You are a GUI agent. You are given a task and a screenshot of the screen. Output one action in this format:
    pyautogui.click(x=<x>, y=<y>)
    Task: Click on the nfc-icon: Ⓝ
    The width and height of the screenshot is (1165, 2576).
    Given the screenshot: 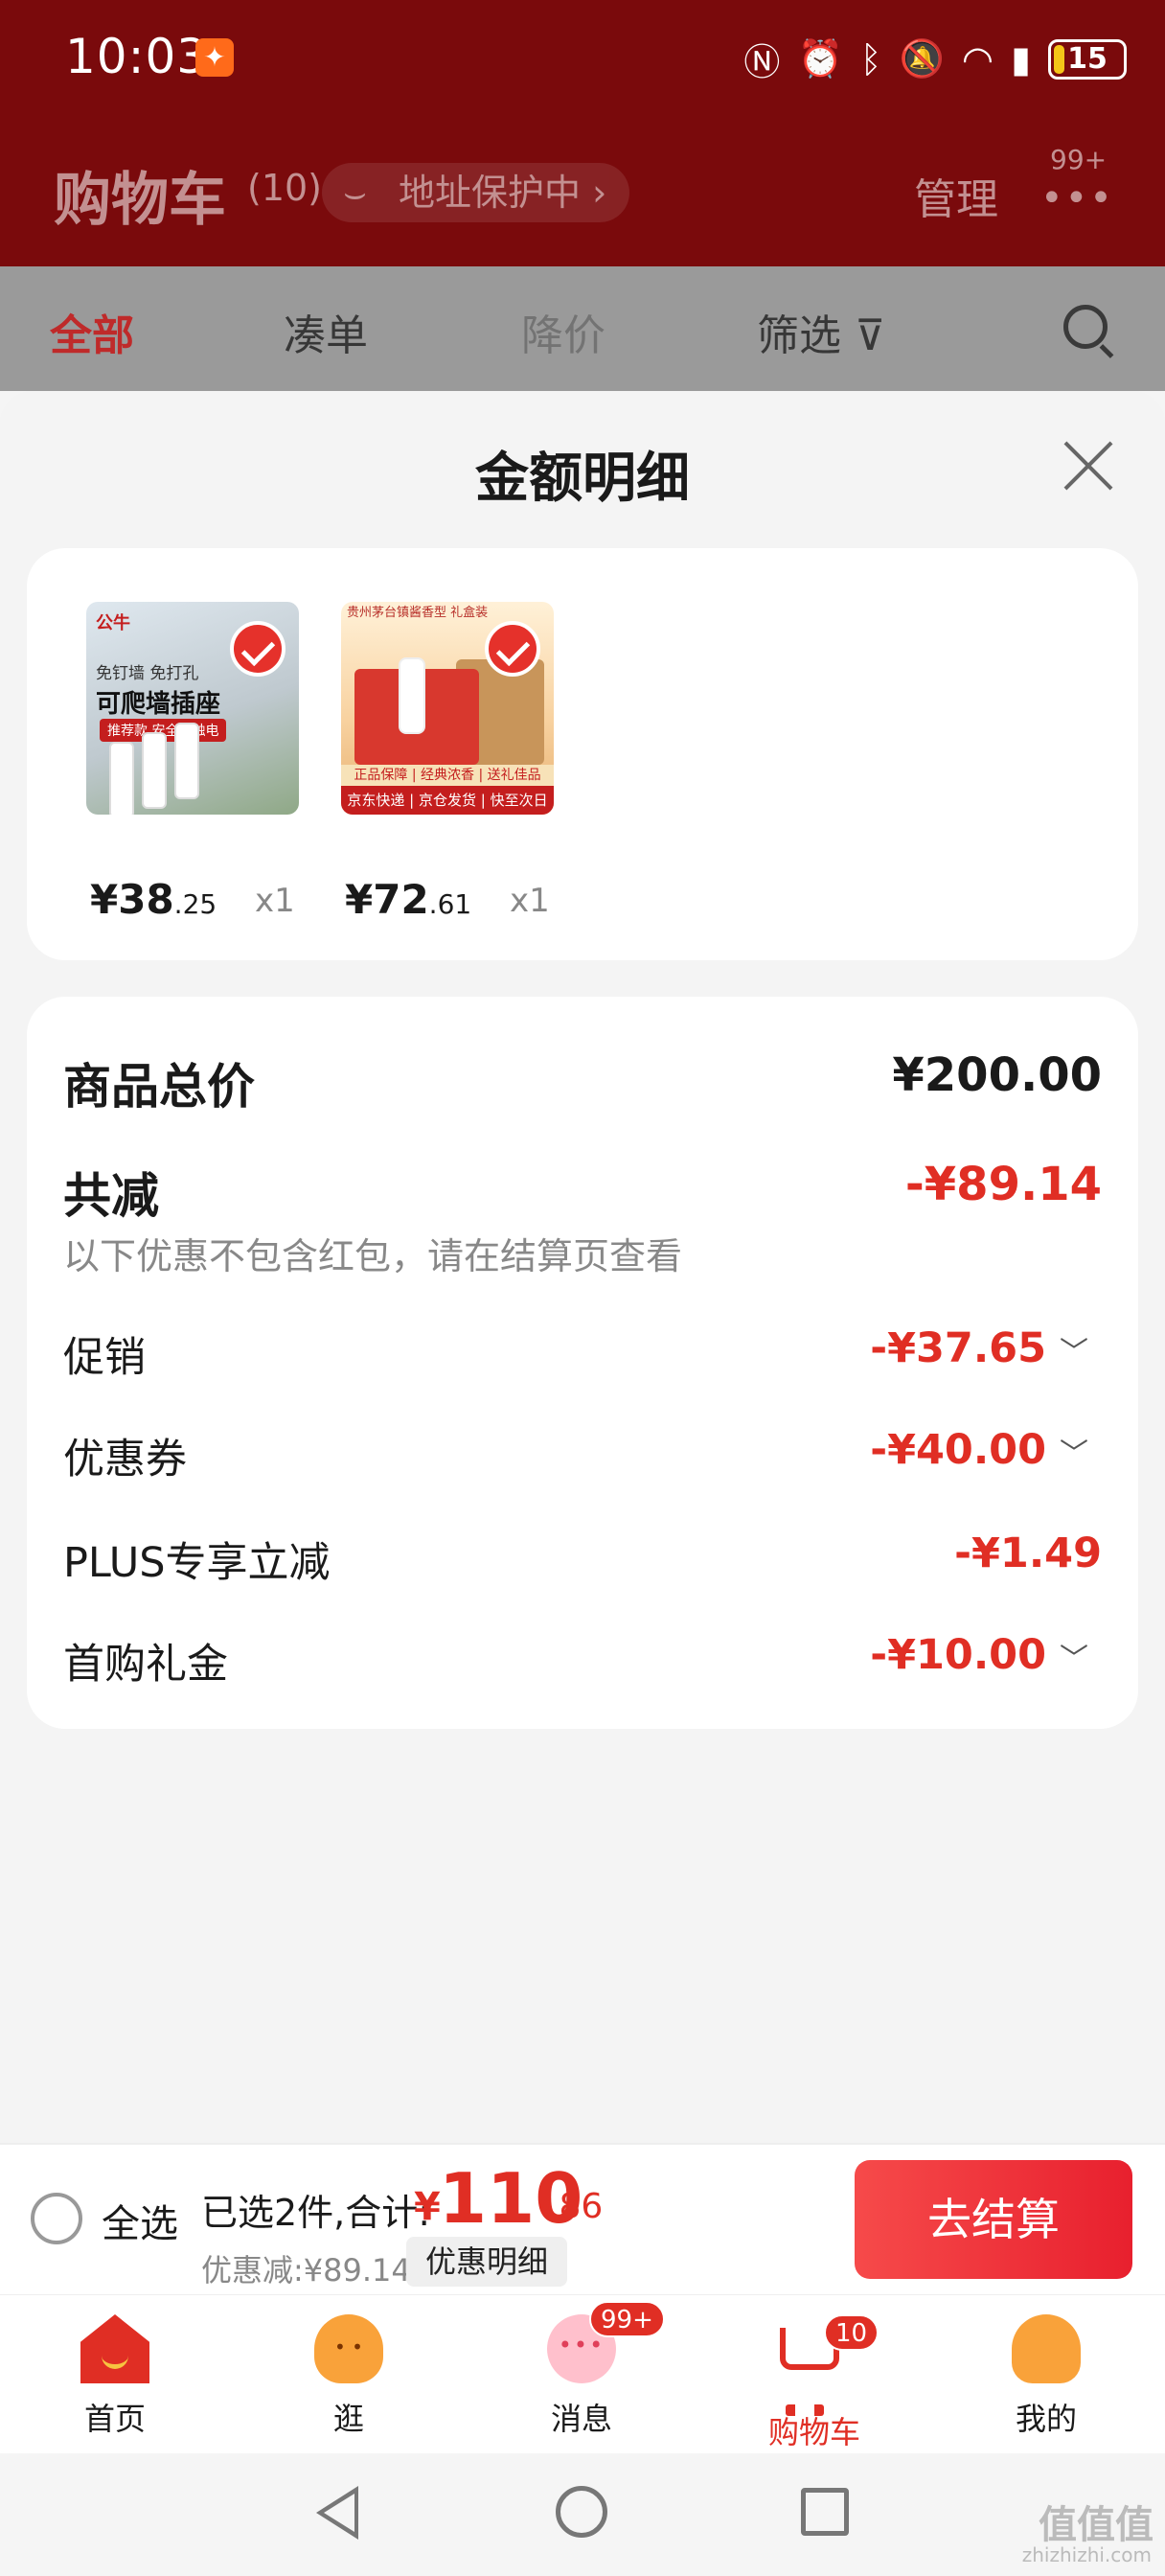 What is the action you would take?
    pyautogui.click(x=762, y=62)
    